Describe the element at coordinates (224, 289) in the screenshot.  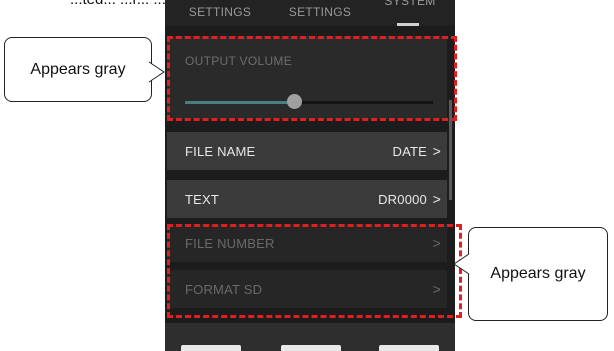
I see `format-sd-label: FORMAT SD` at that location.